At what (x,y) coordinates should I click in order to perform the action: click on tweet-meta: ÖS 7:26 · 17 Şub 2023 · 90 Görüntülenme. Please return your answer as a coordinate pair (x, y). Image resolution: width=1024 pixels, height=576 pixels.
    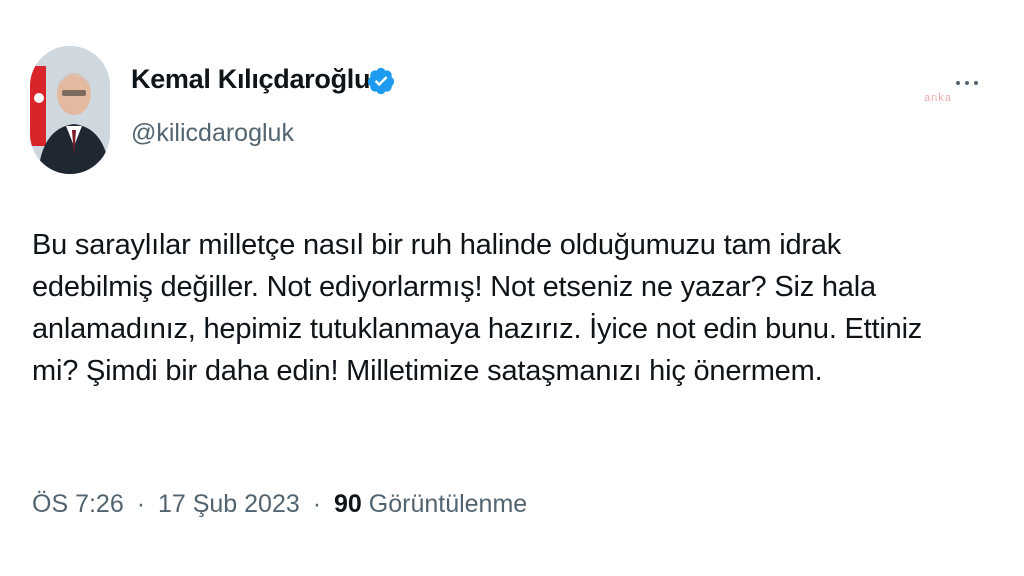
    Looking at the image, I should click on (279, 504).